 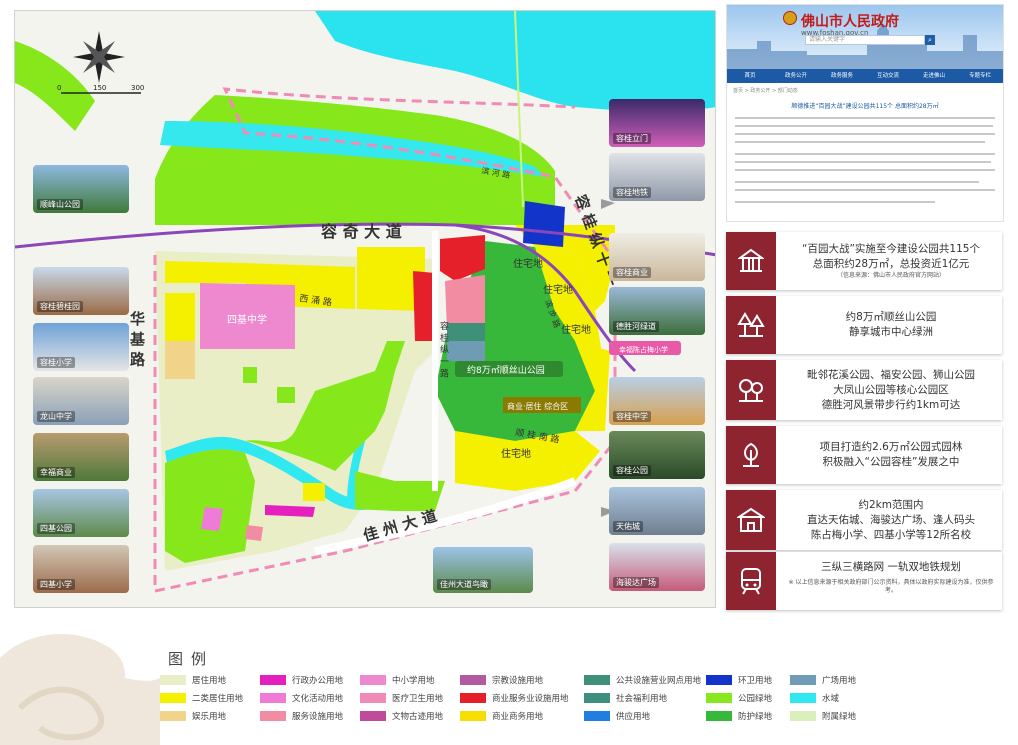 What do you see at coordinates (750, 76) in the screenshot?
I see `gov-nav-item: 首页` at bounding box center [750, 76].